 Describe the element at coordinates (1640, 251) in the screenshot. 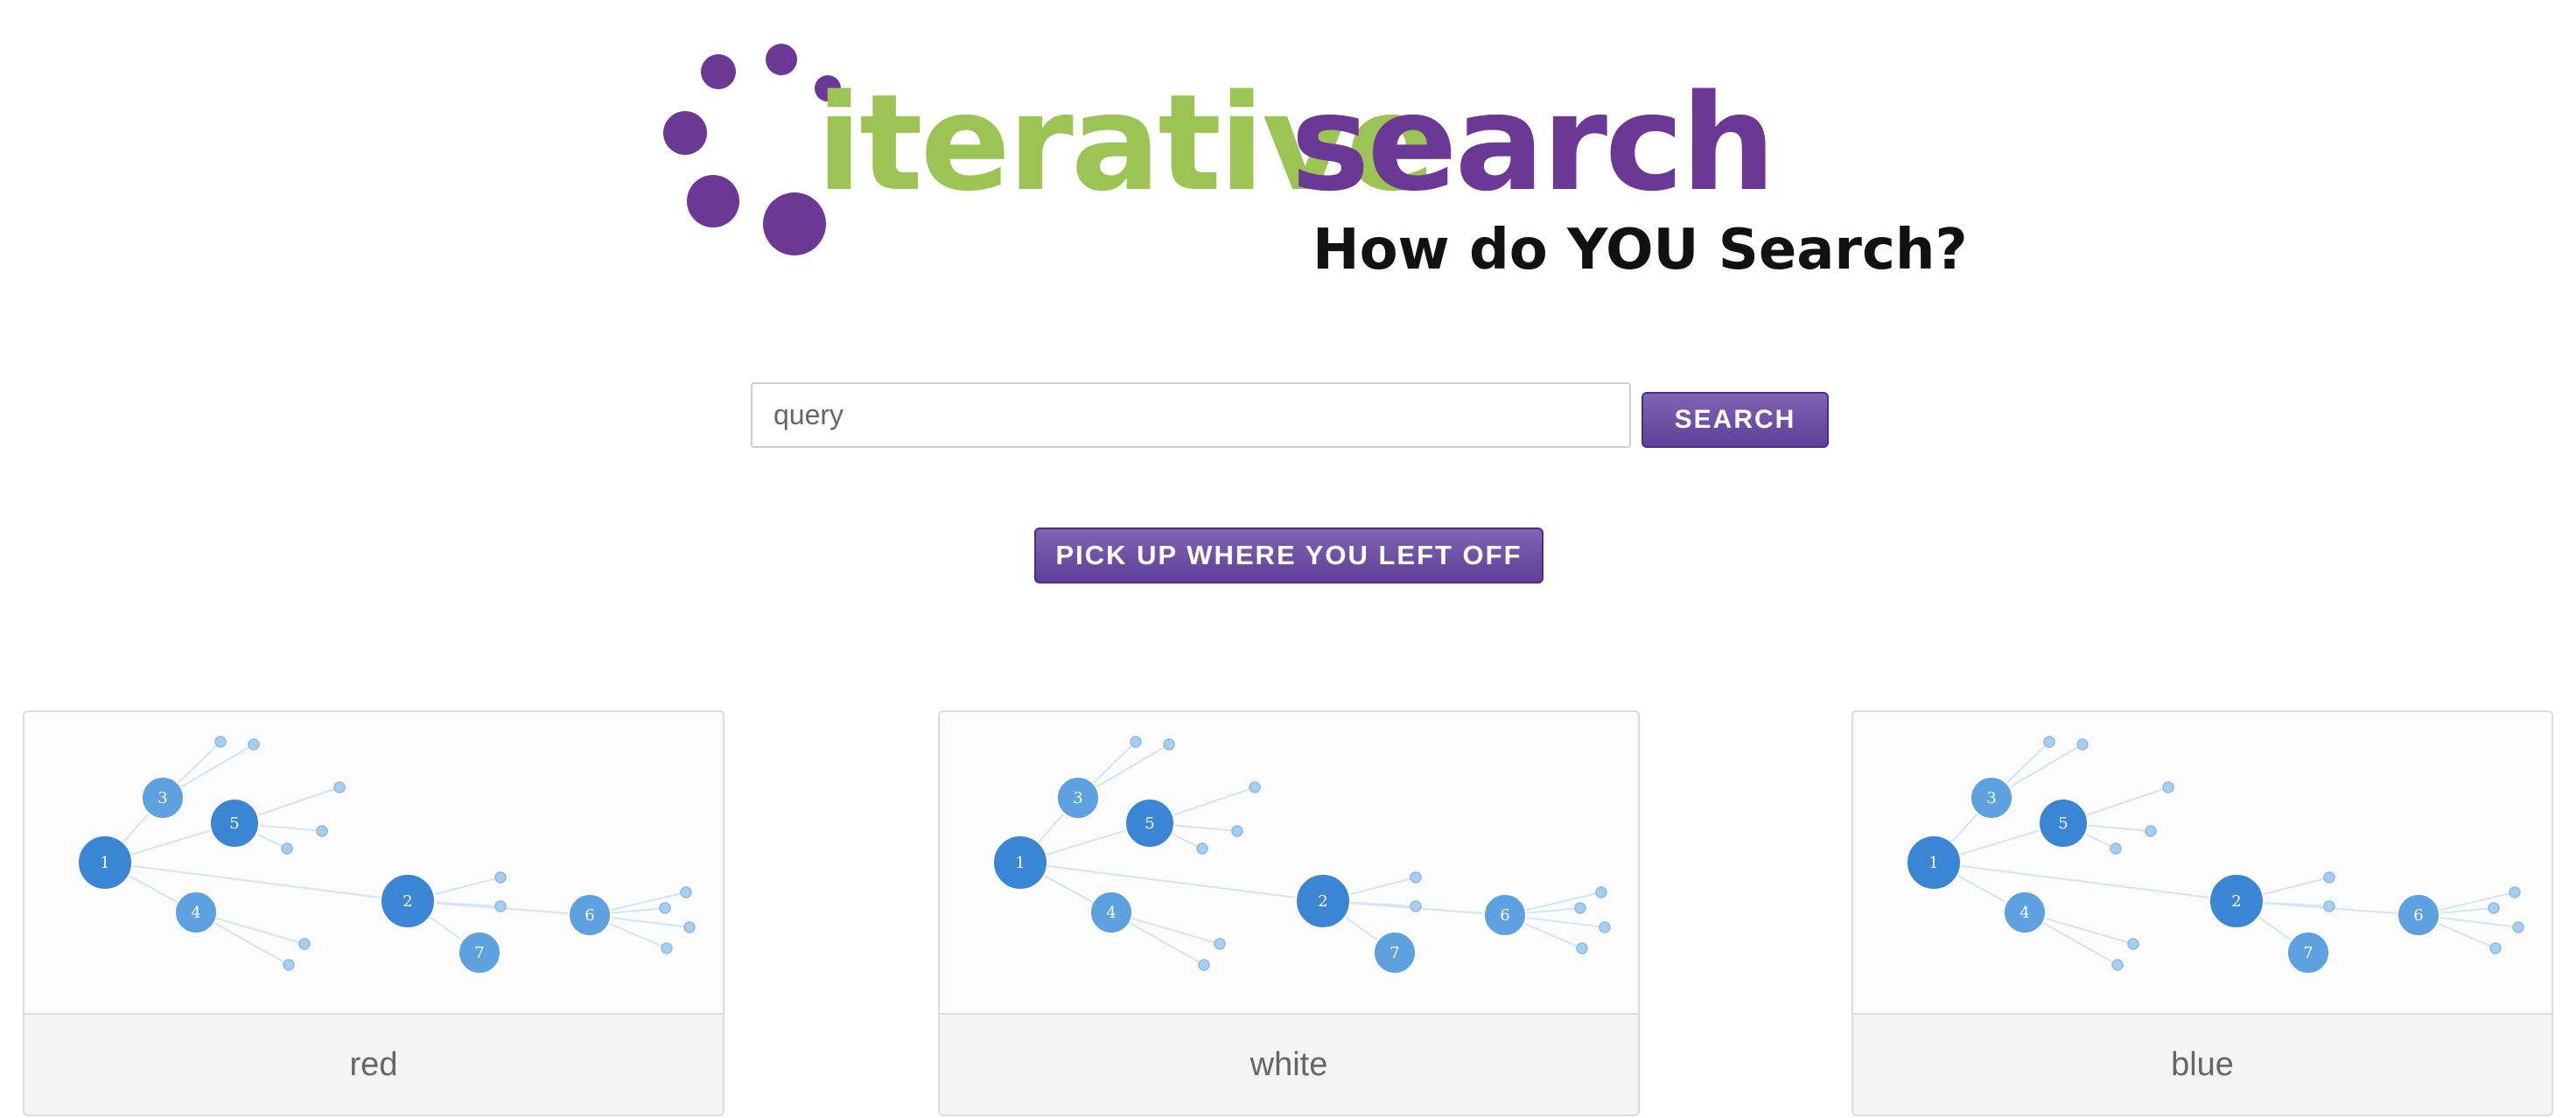

I see `tagline: How do YOU Search?` at that location.